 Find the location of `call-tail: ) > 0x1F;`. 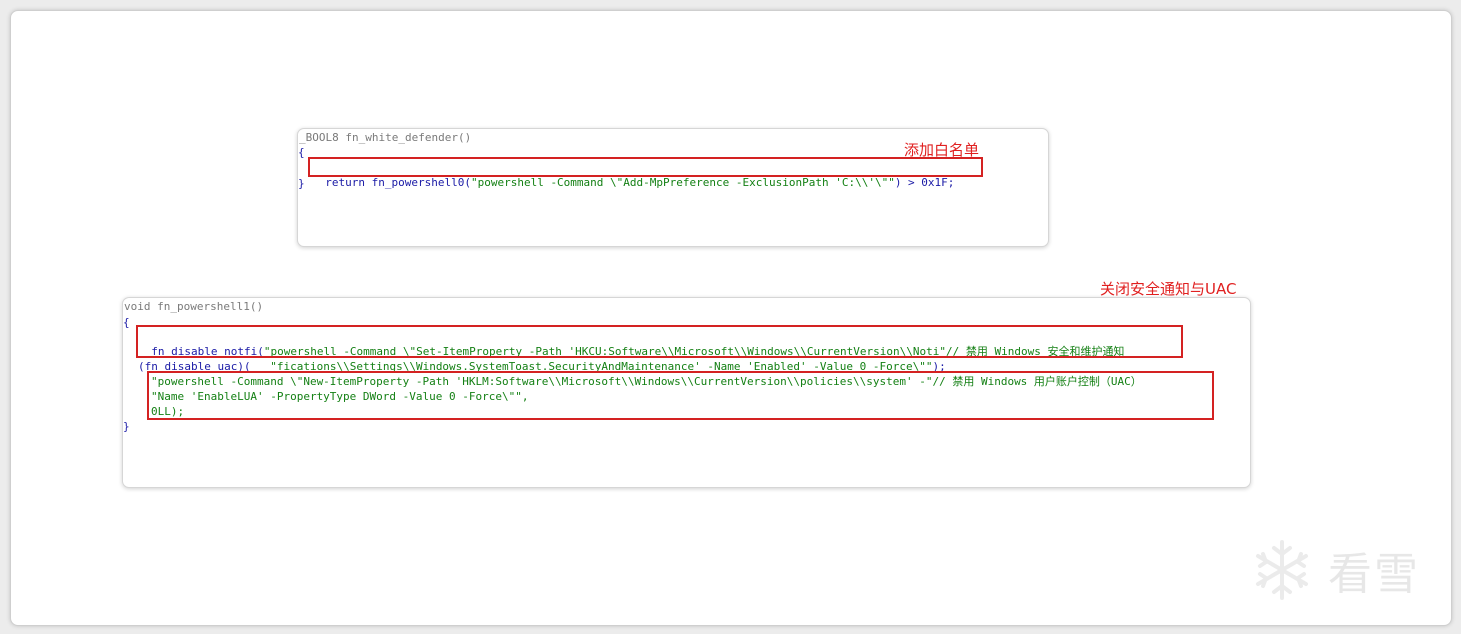

call-tail: ) > 0x1F; is located at coordinates (924, 182).